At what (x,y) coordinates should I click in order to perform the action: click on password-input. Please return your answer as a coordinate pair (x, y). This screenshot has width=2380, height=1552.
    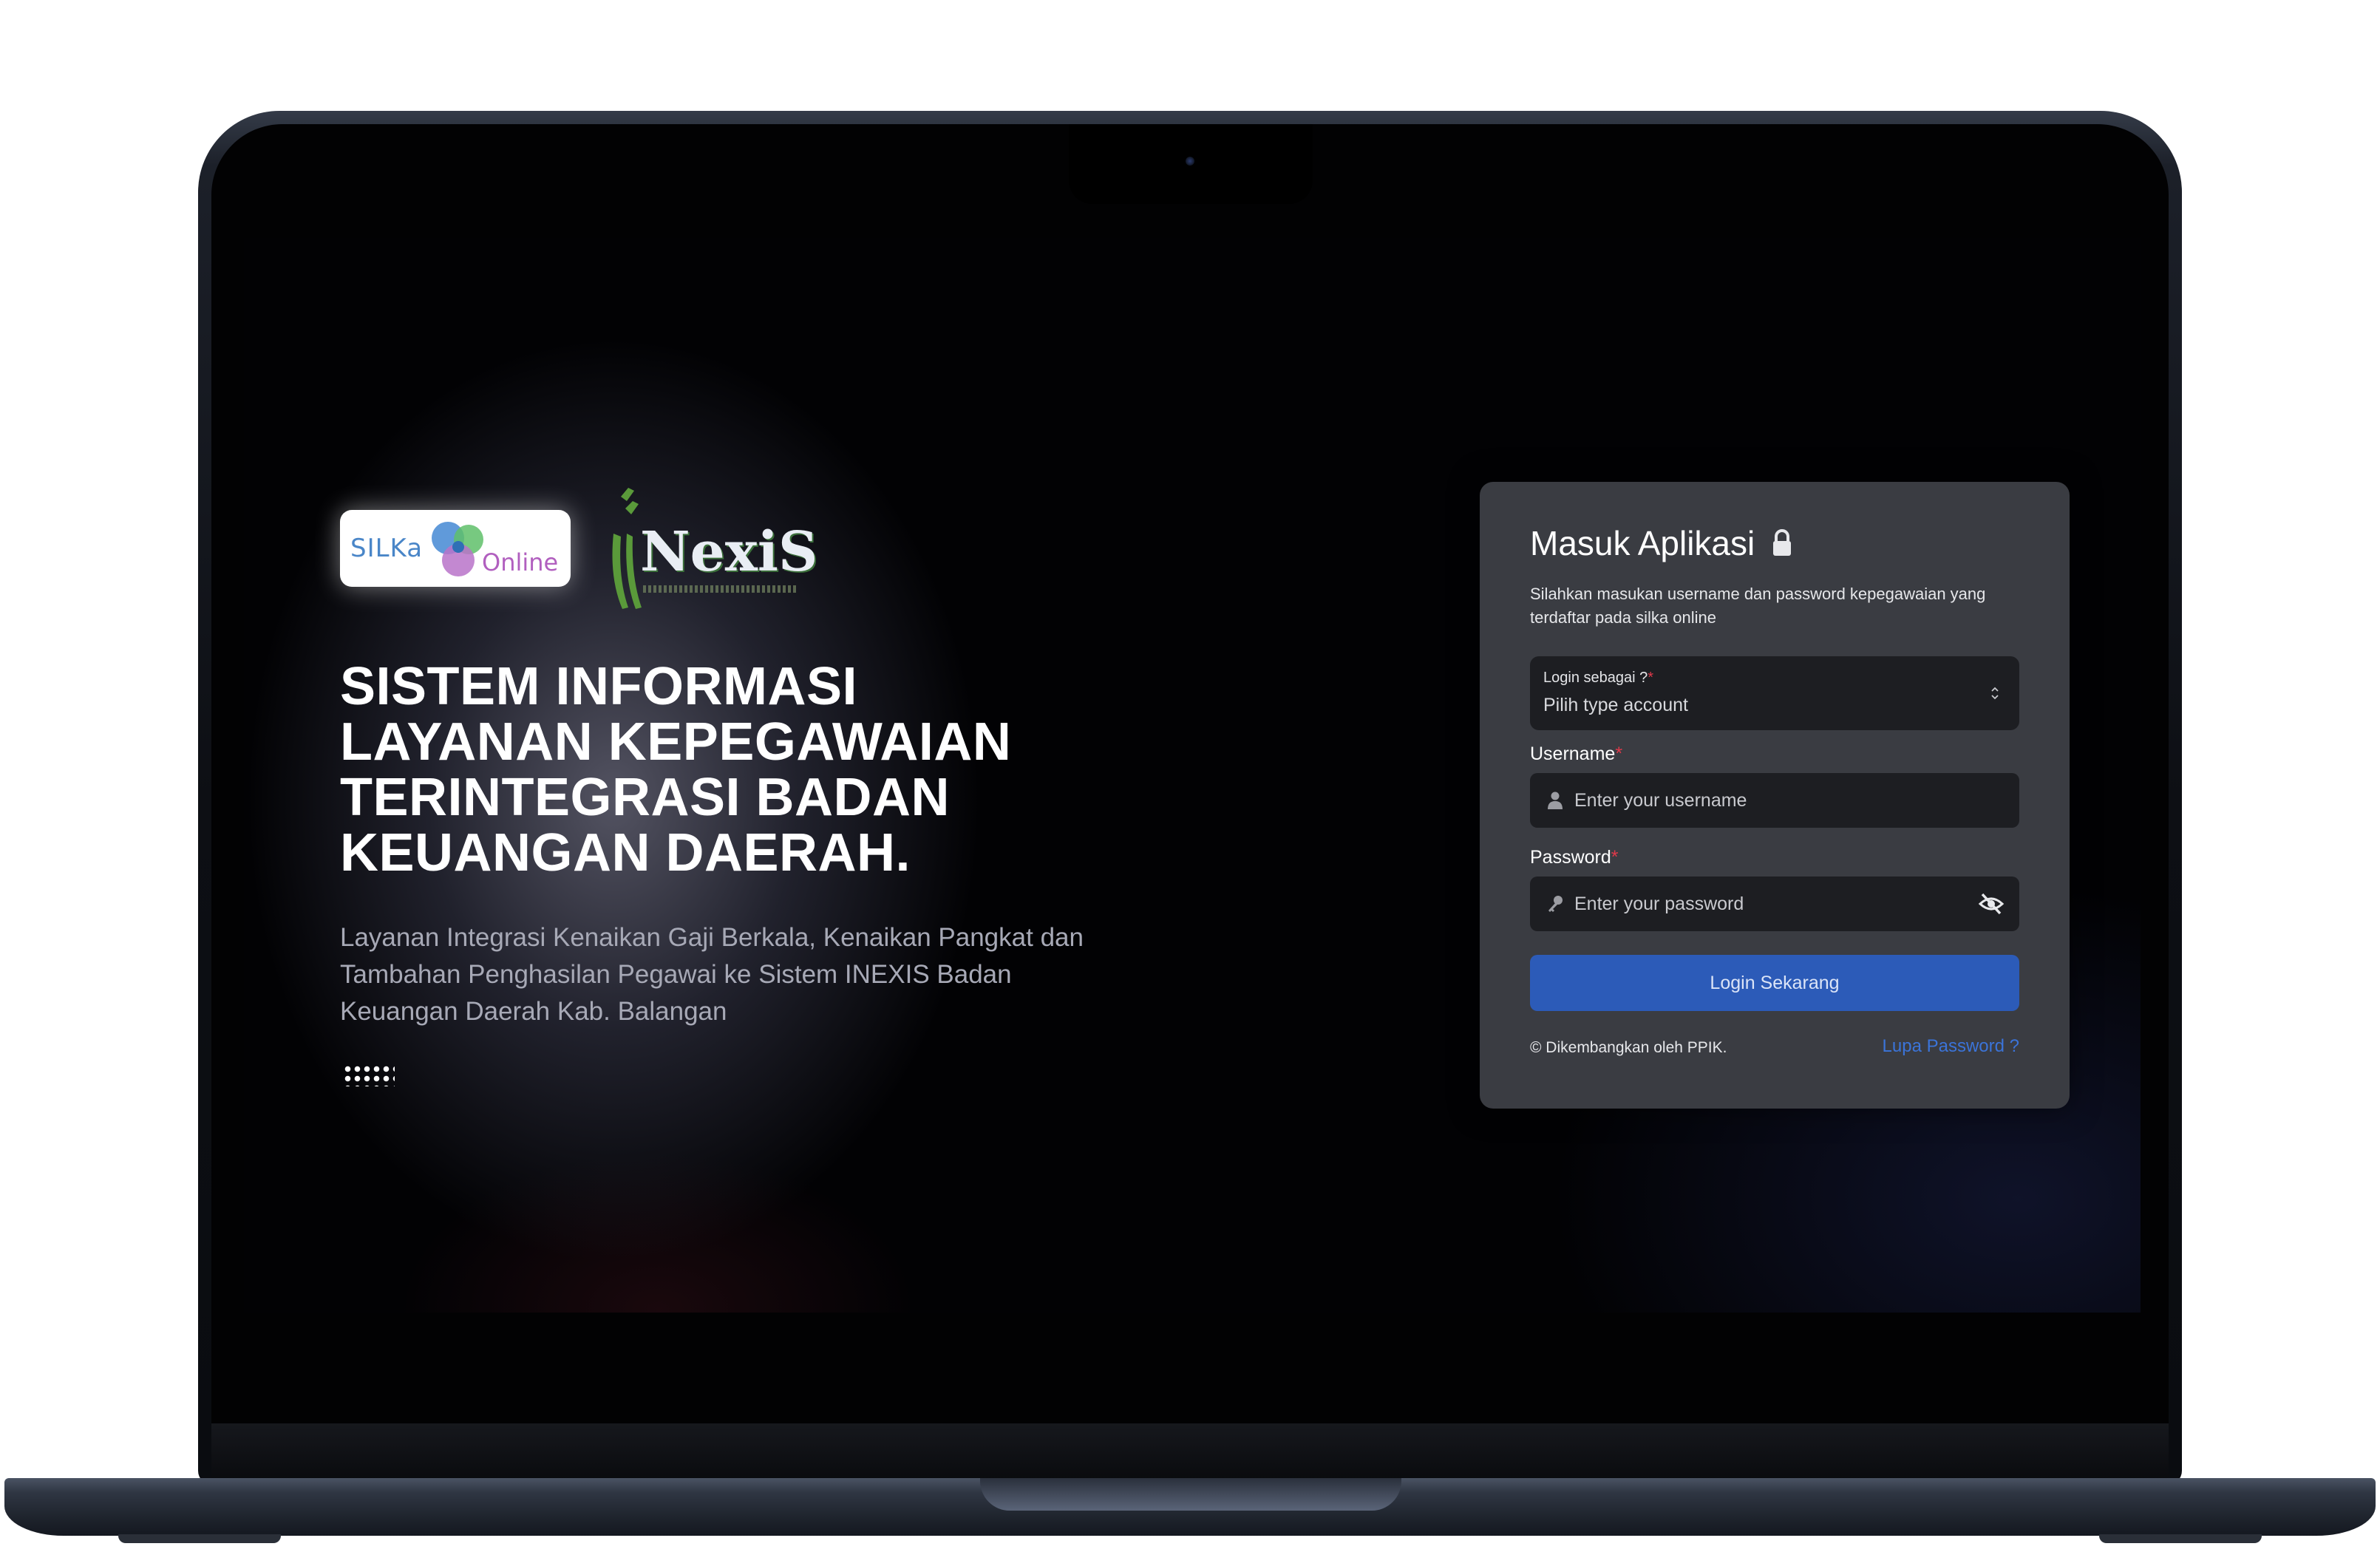
    Looking at the image, I should click on (1772, 904).